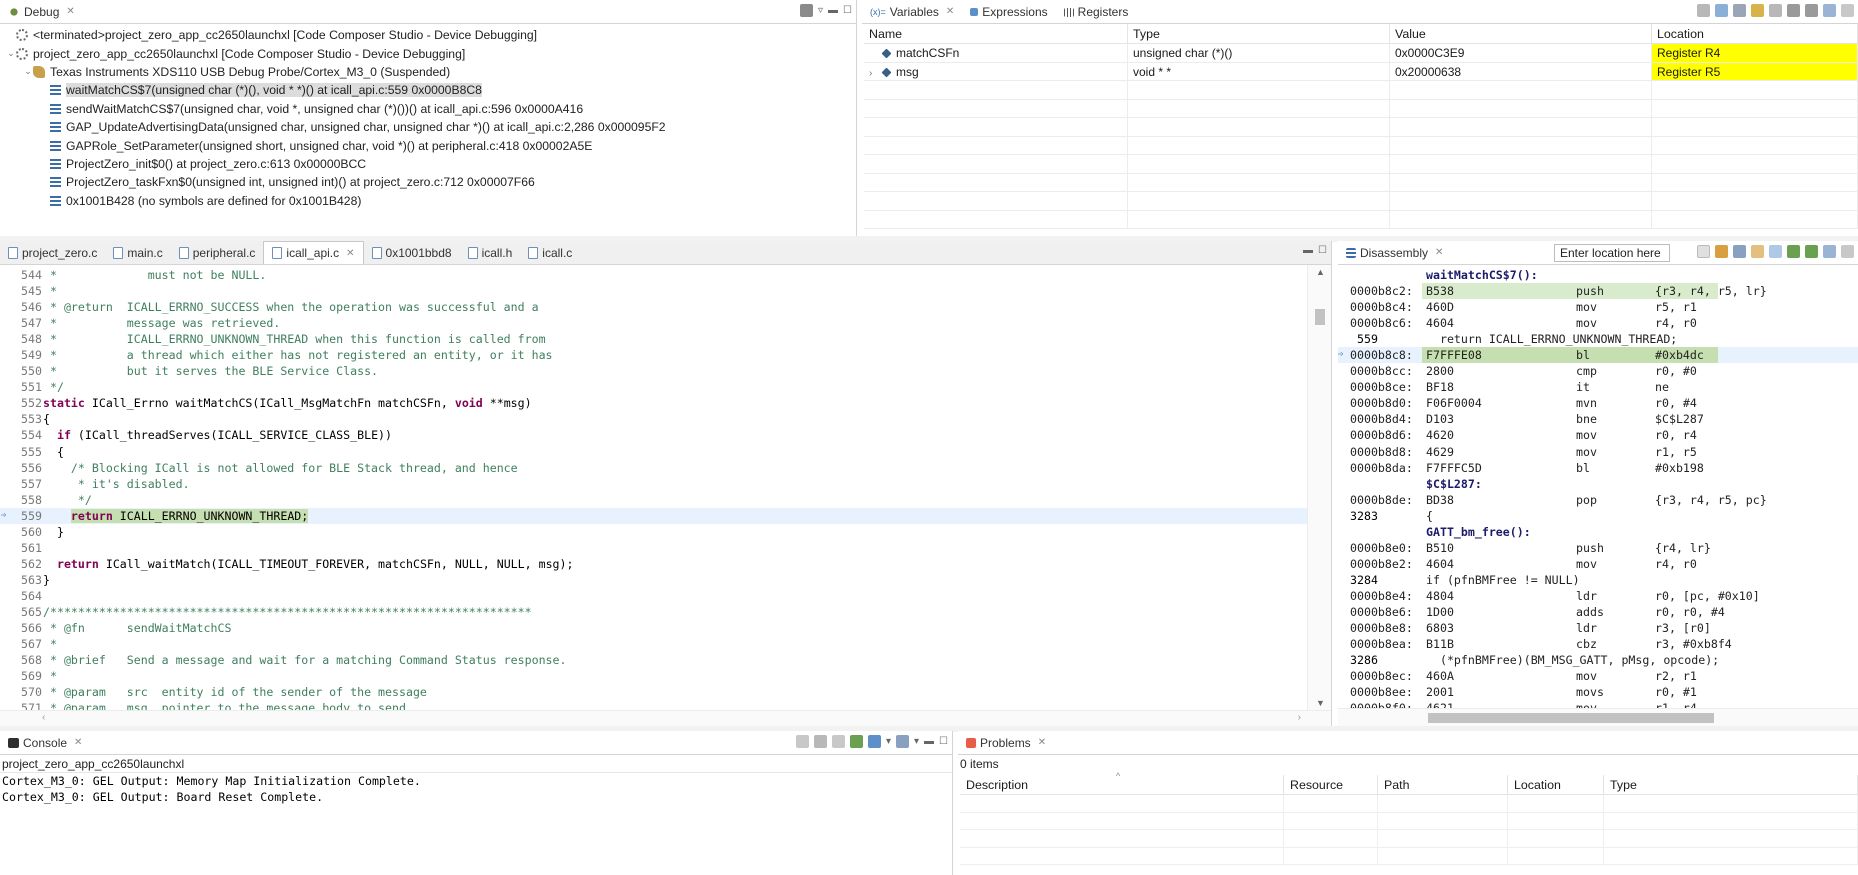 This screenshot has height=875, width=1858. I want to click on step-icon, so click(1793, 251).